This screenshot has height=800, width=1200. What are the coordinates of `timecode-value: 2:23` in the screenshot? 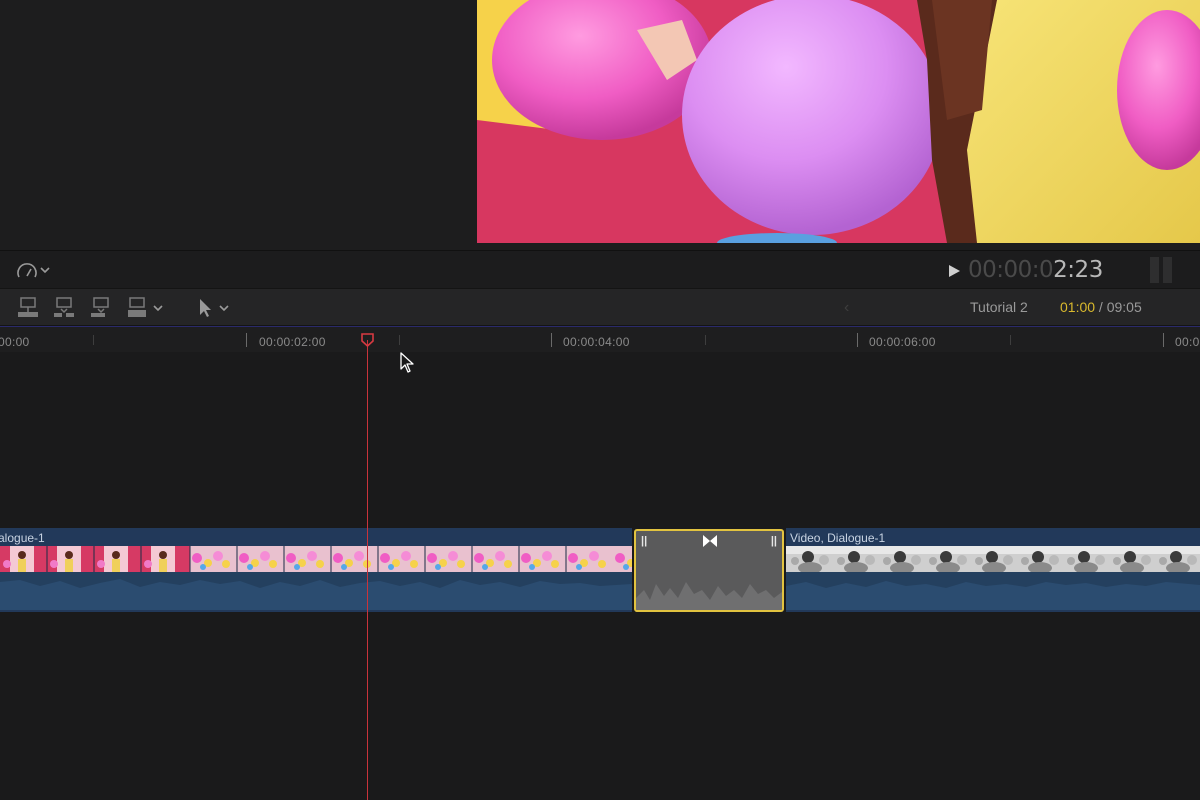 It's located at (1078, 270).